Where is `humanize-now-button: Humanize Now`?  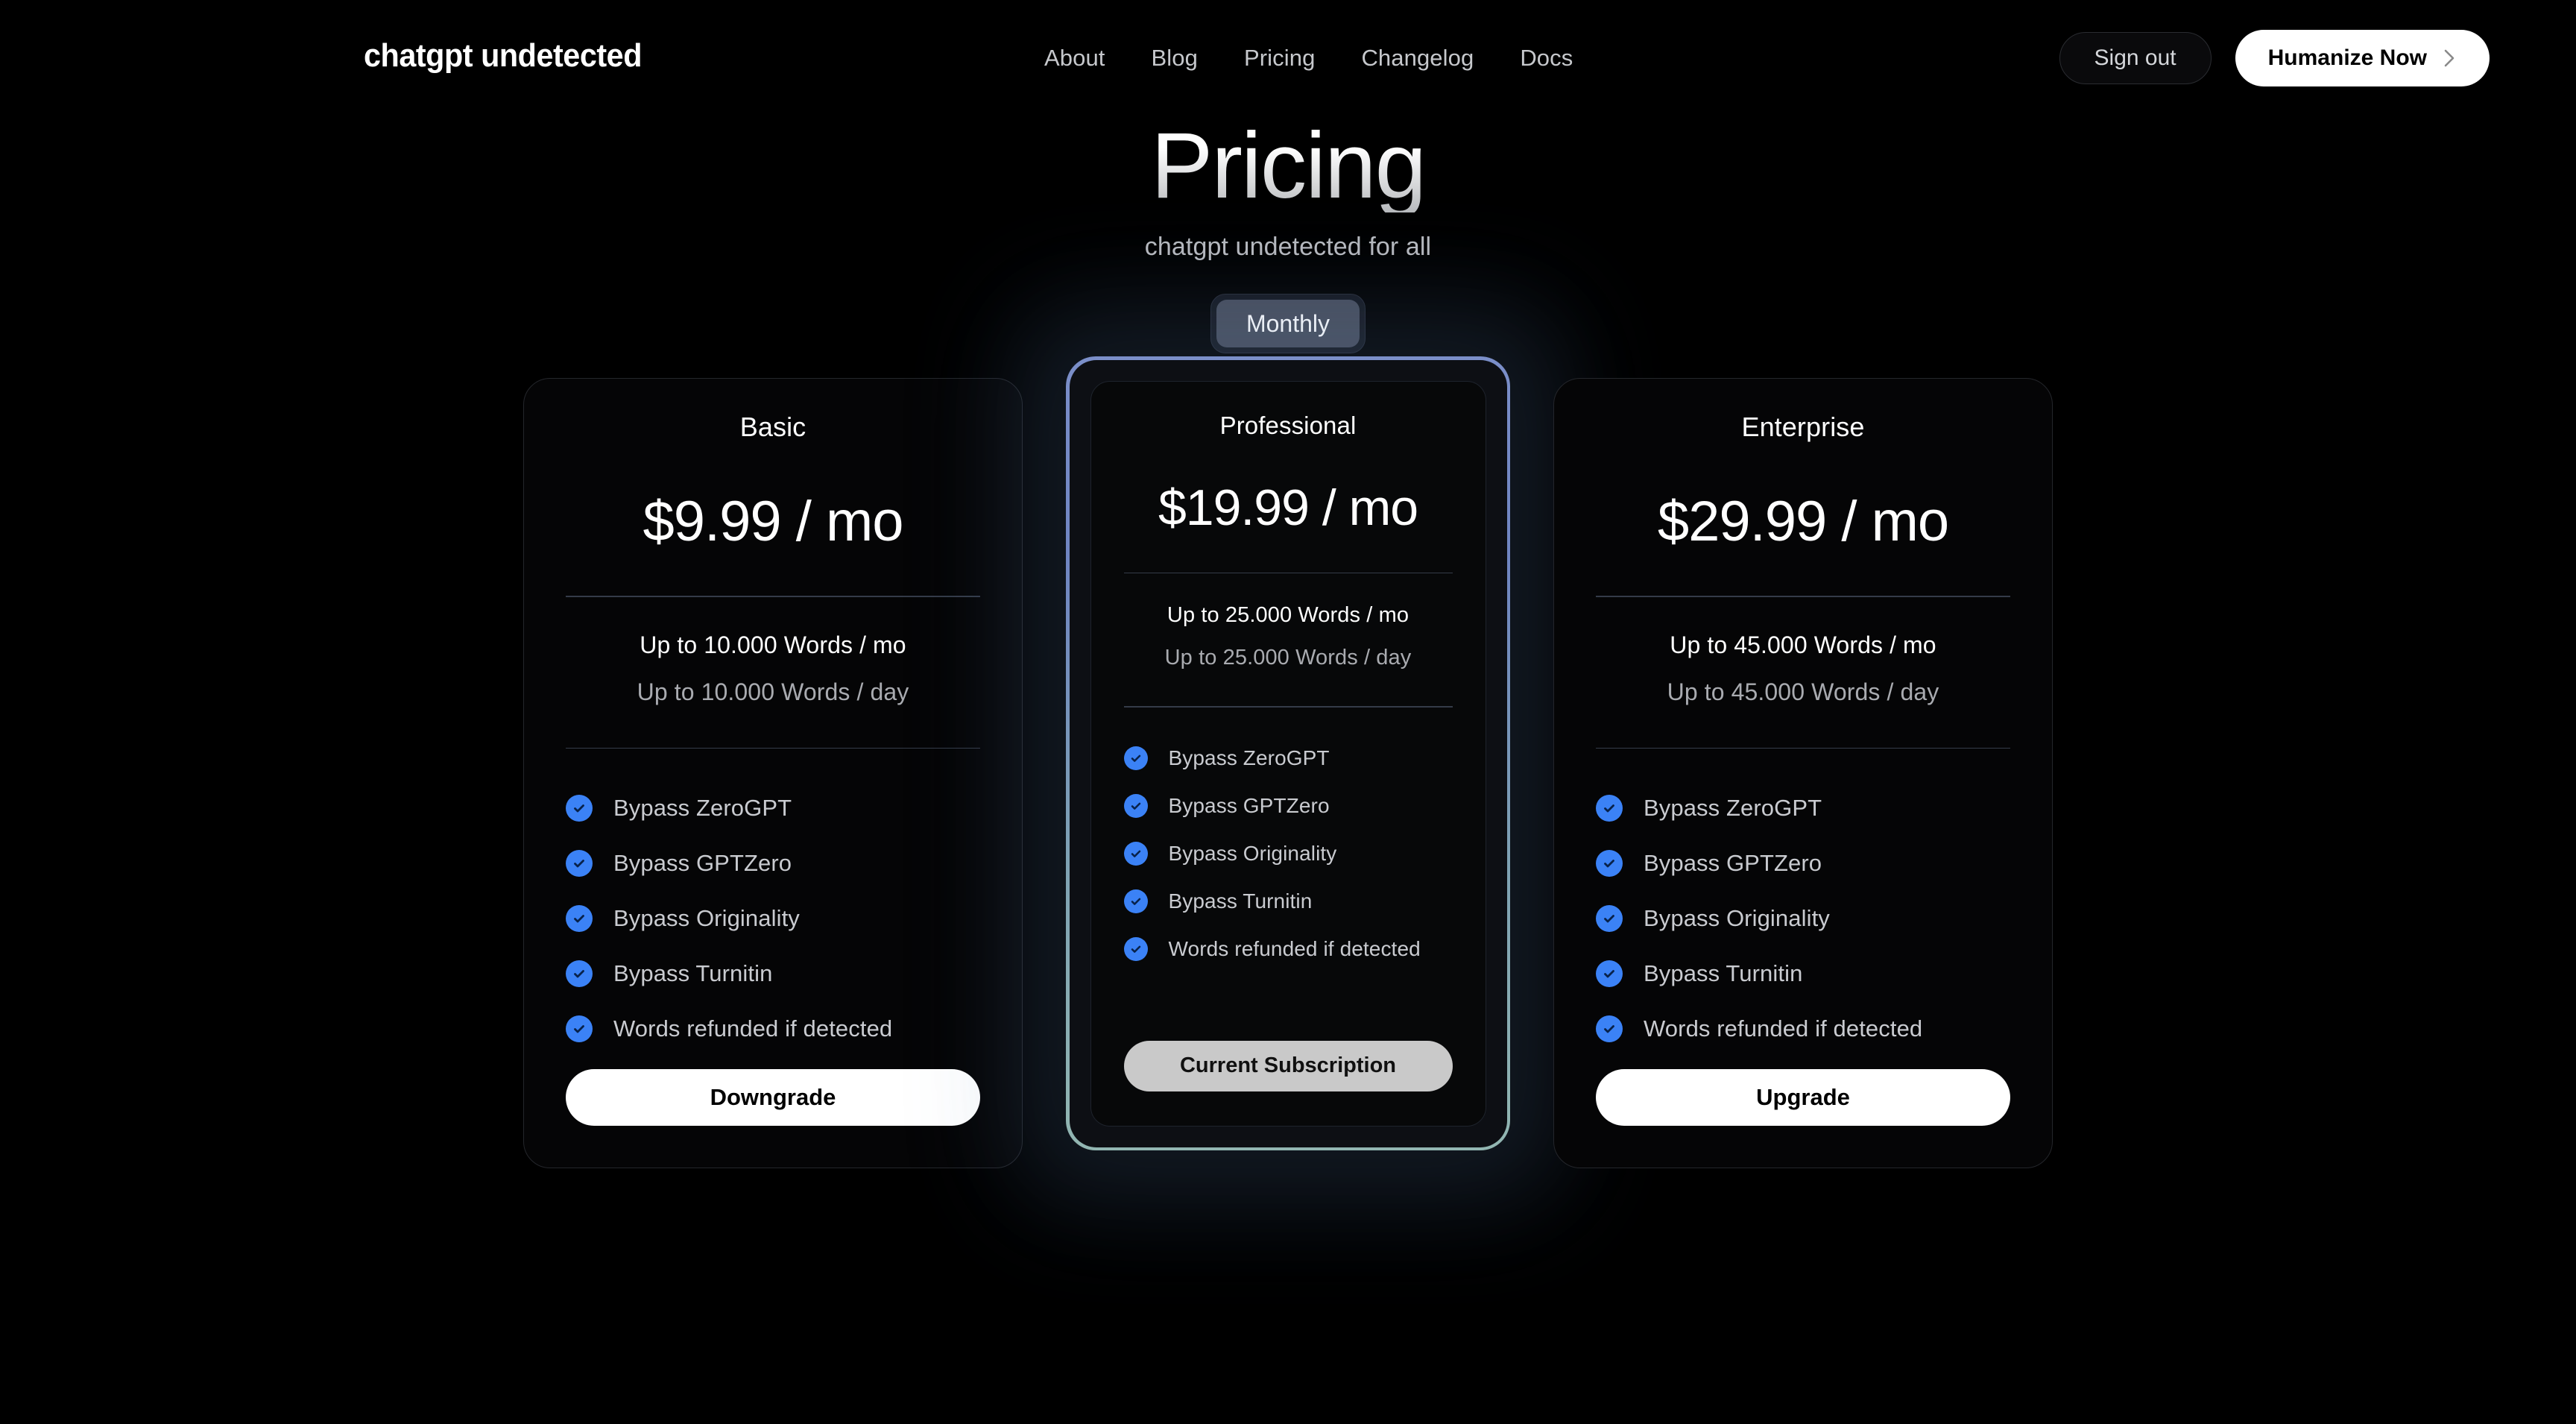
humanize-now-button: Humanize Now is located at coordinates (2362, 58).